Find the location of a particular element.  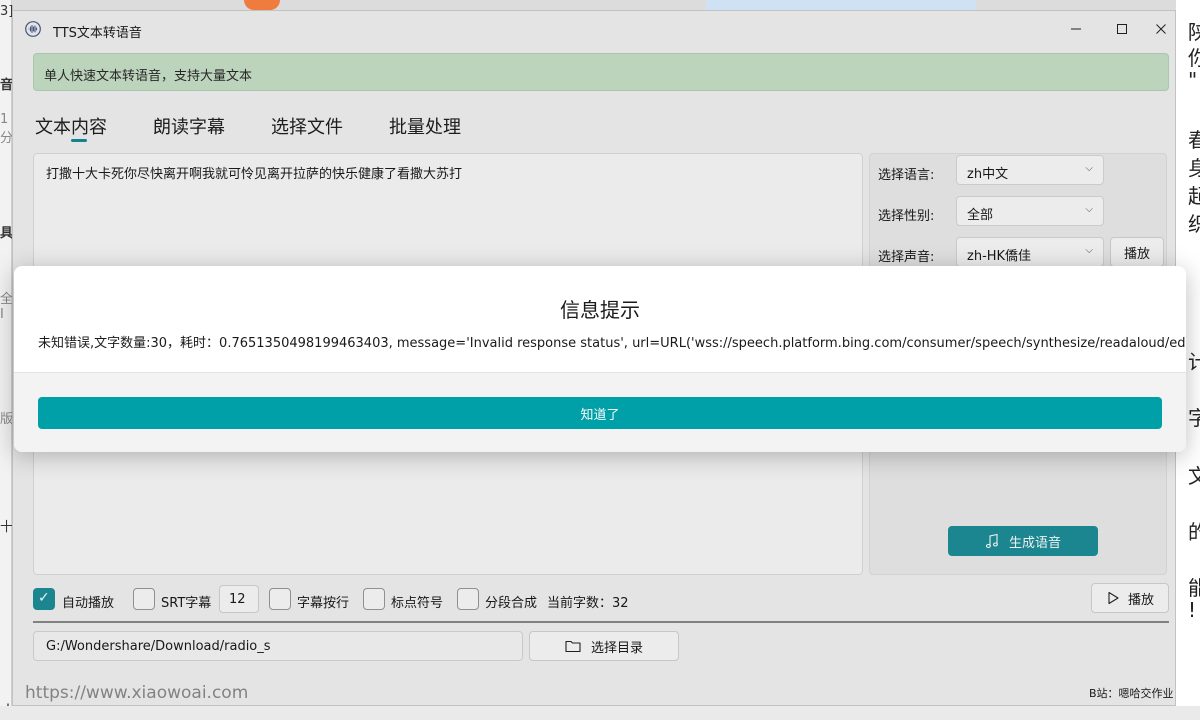

bg-right-char: 字 is located at coordinates (1194, 418).